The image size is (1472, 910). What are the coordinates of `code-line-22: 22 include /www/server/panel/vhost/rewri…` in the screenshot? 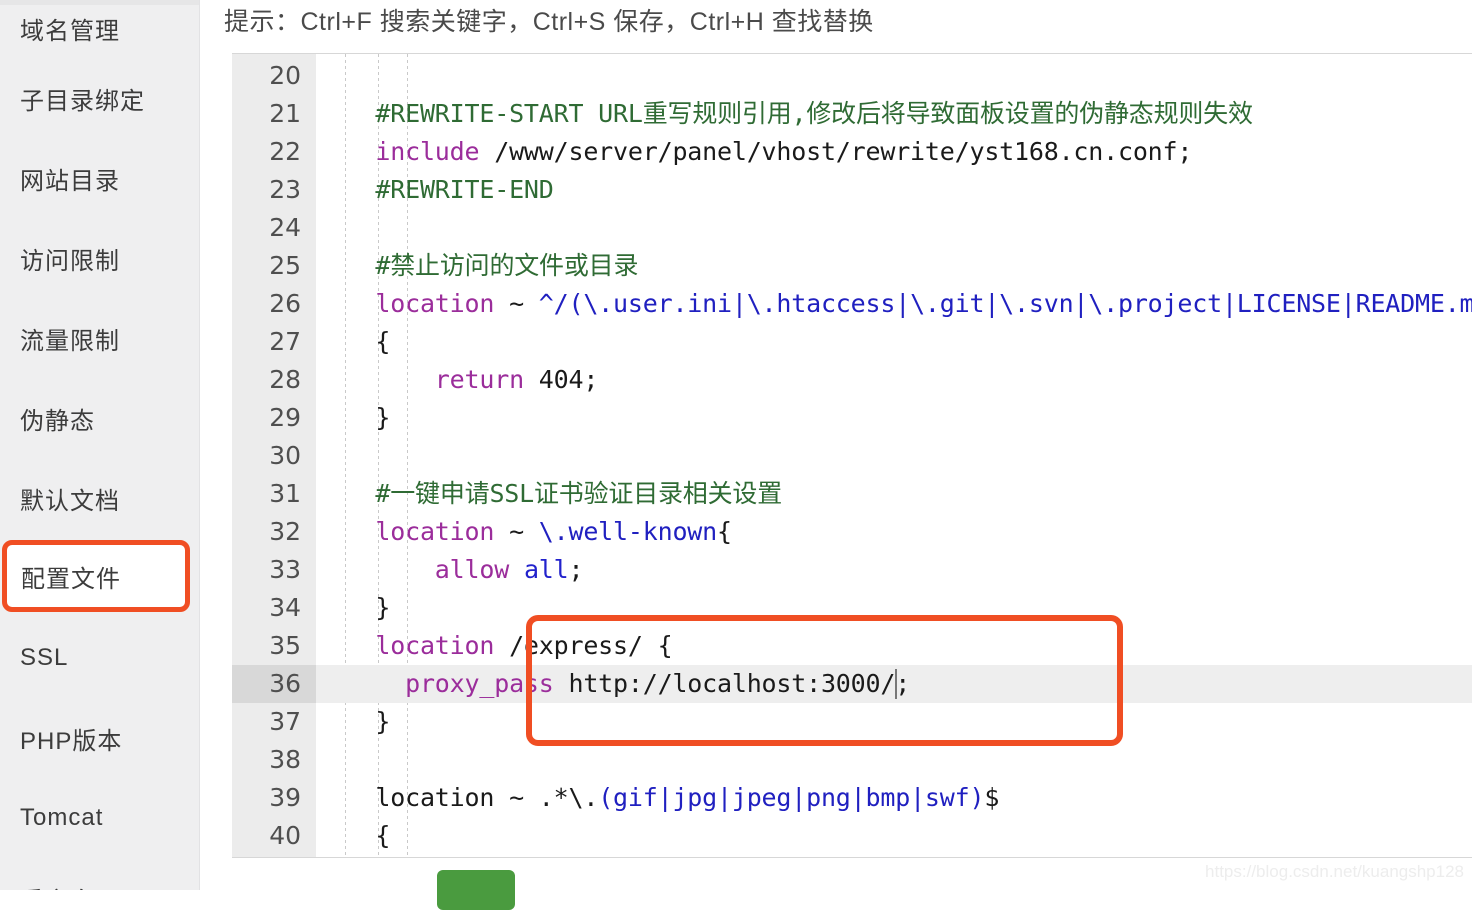 It's located at (852, 152).